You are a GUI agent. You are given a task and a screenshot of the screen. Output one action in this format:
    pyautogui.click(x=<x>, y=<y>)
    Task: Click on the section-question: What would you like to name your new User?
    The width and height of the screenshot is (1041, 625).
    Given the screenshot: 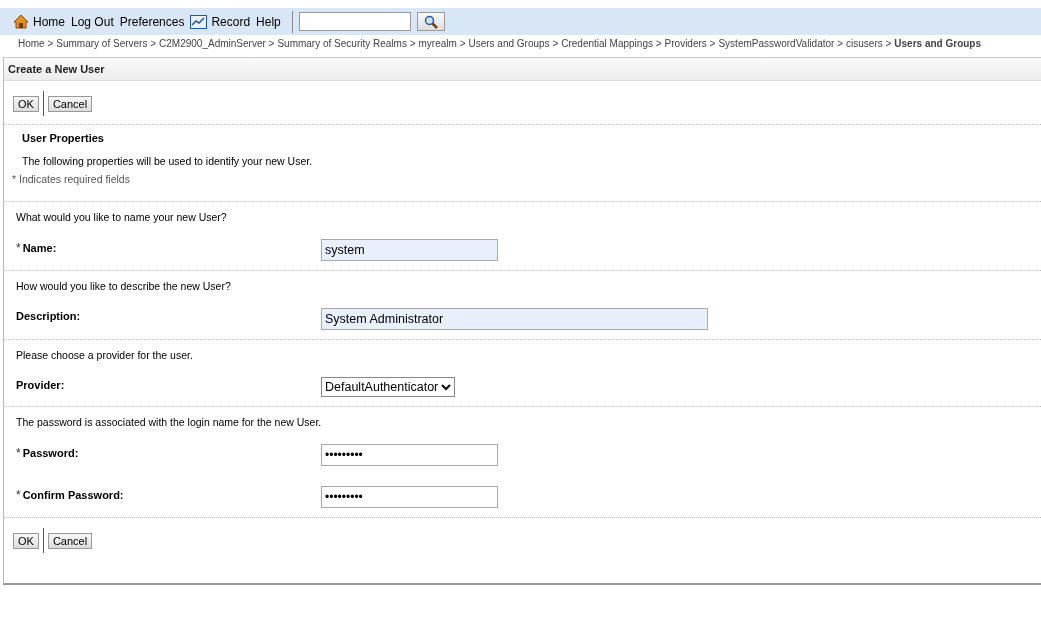 What is the action you would take?
    pyautogui.click(x=121, y=216)
    